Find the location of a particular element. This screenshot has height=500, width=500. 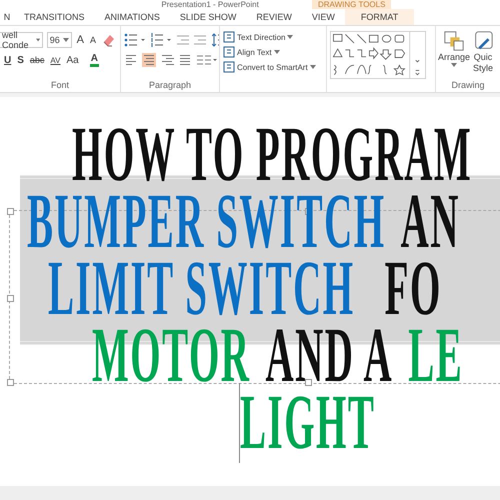

slide-title-text: AND A is located at coordinates (329, 354).